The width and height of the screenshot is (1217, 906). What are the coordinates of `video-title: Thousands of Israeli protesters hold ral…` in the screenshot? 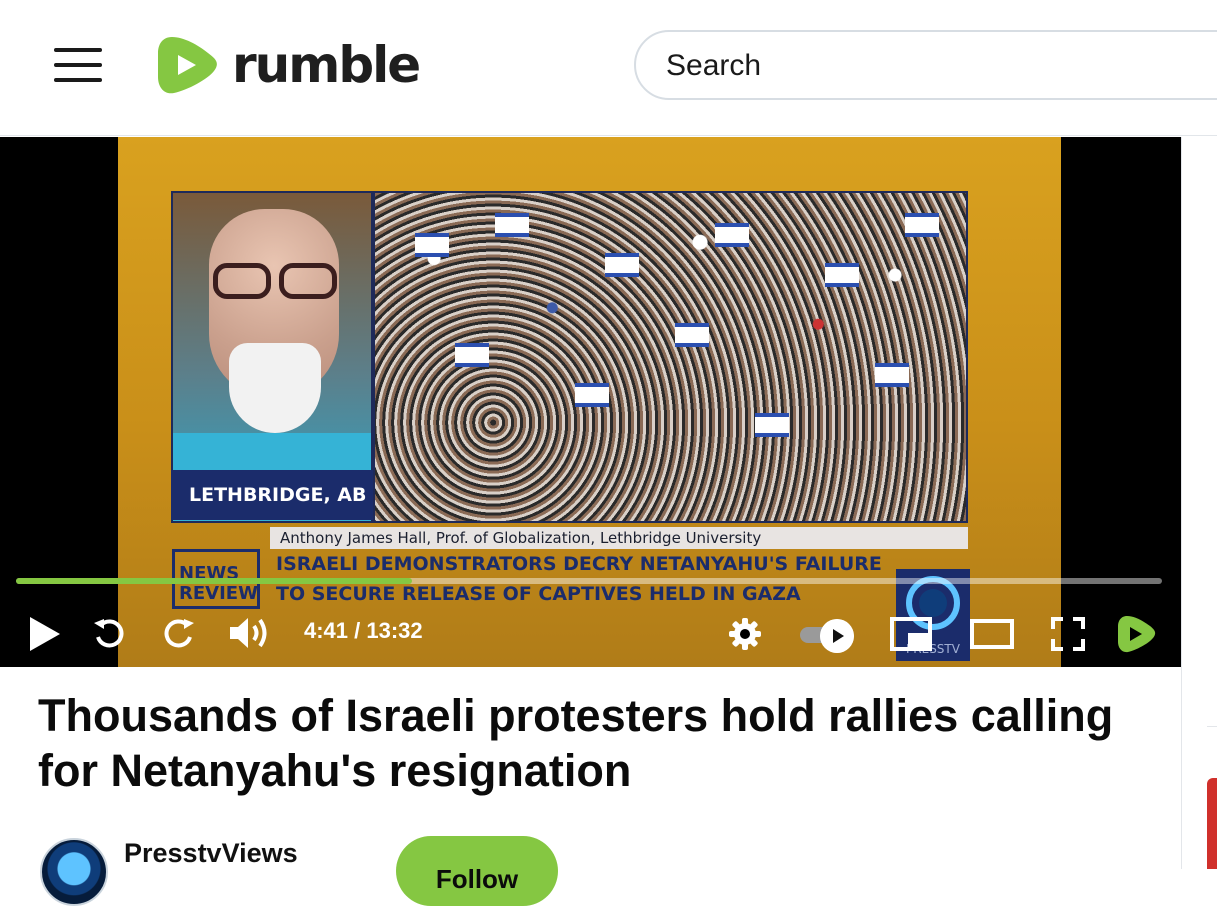 It's located at (576, 743).